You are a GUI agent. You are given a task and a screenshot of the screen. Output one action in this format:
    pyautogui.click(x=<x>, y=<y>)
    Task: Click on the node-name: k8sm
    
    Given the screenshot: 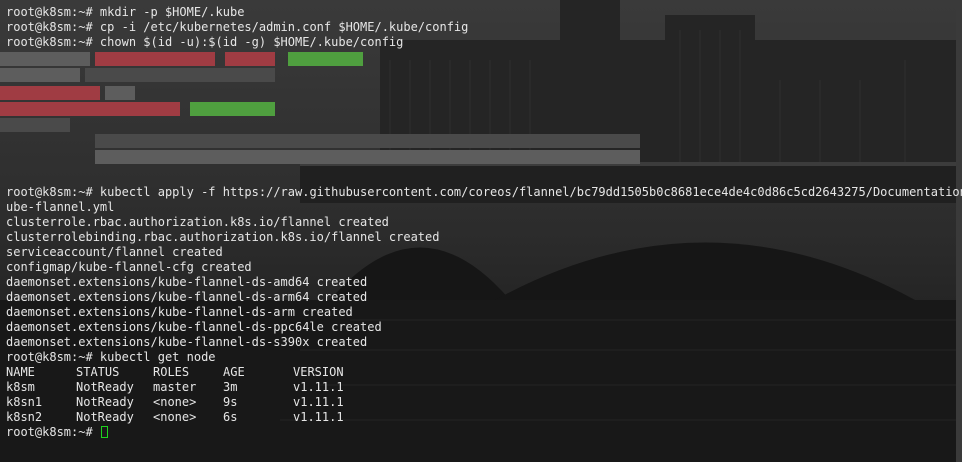 What is the action you would take?
    pyautogui.click(x=20, y=387)
    